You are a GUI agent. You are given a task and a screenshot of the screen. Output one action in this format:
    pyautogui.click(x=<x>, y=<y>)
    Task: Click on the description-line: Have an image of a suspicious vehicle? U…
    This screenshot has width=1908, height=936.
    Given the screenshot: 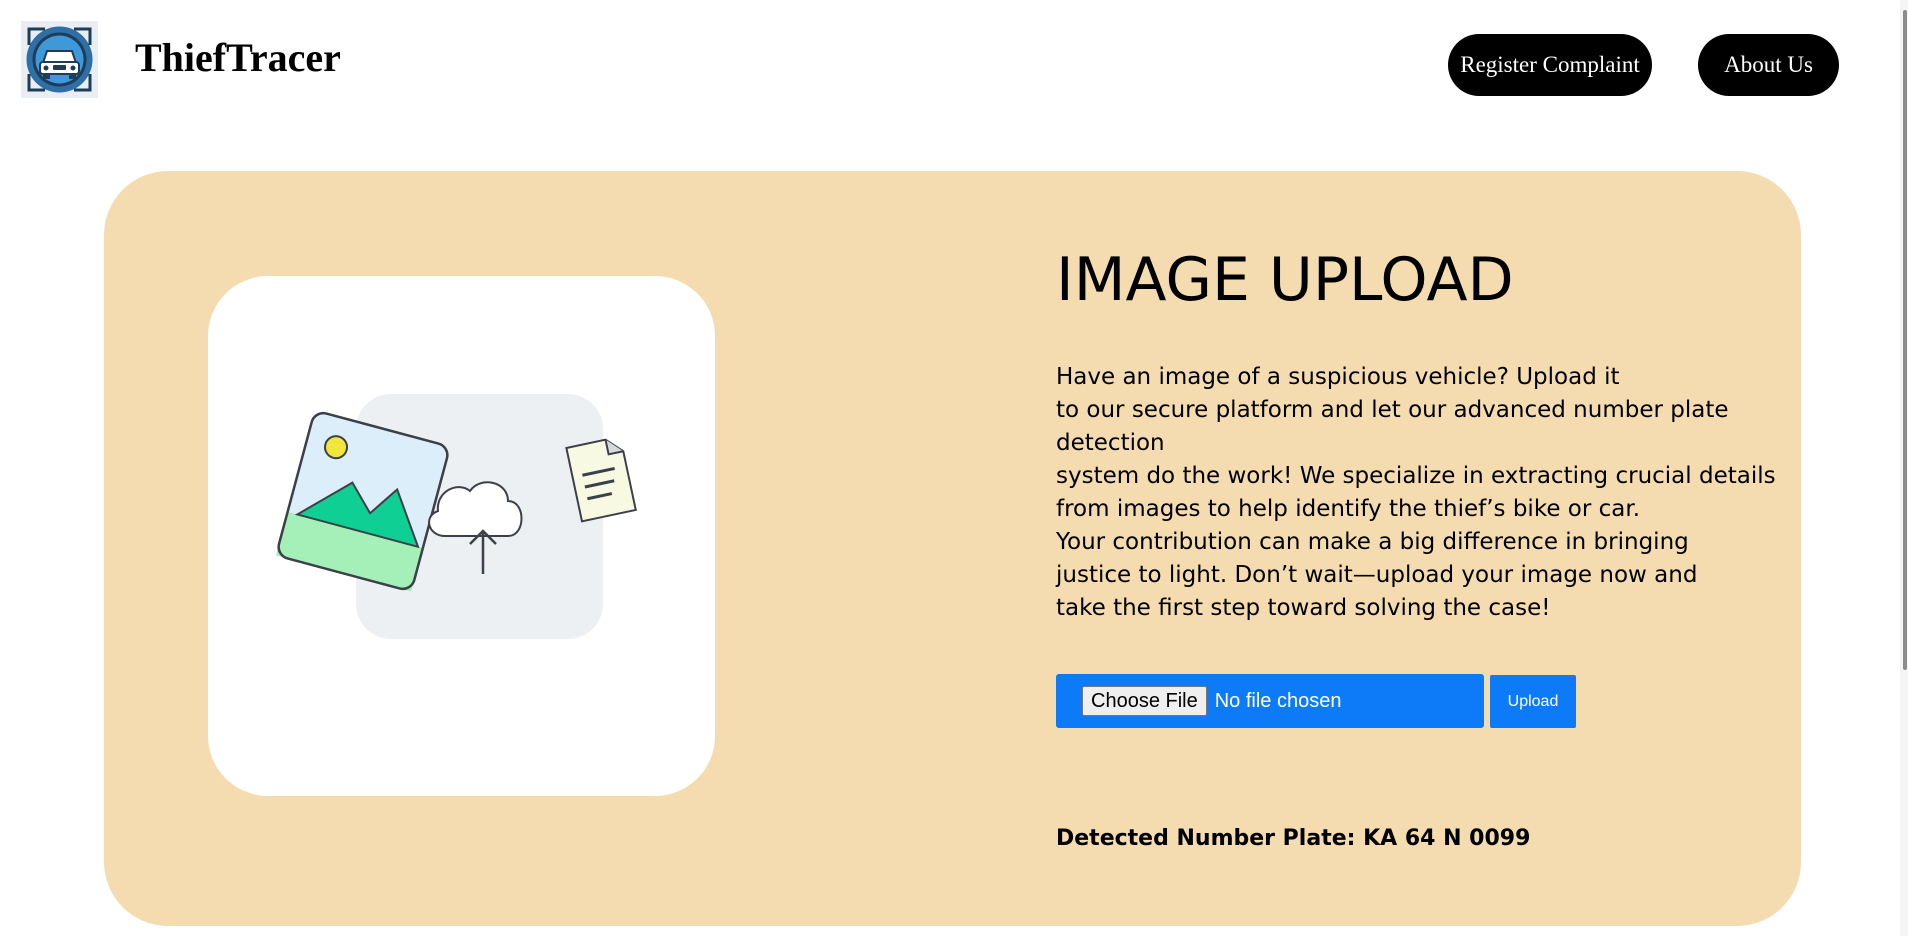 What is the action you would take?
    pyautogui.click(x=1338, y=377)
    